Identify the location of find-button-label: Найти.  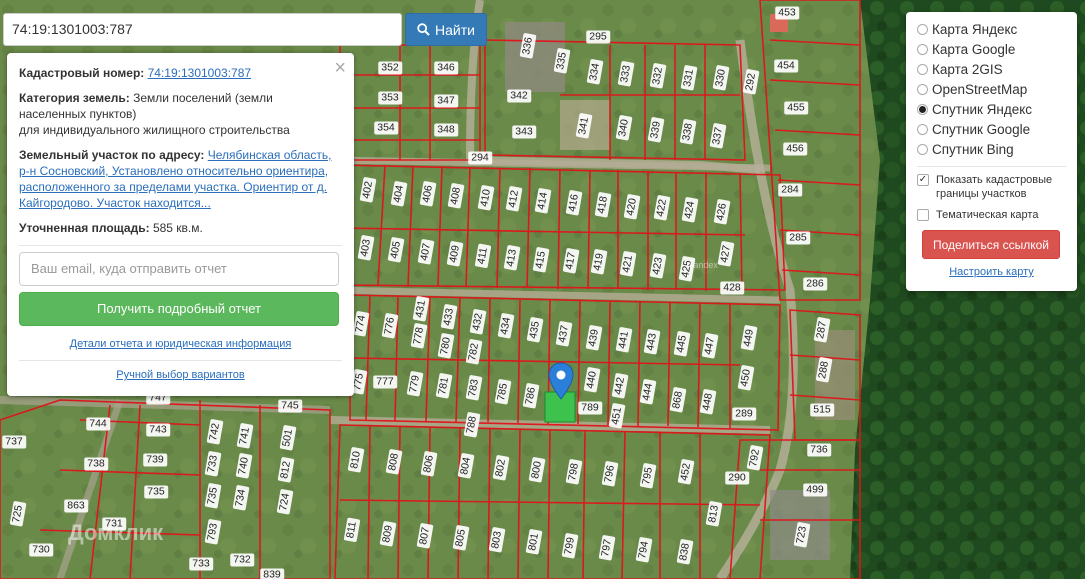
(455, 29).